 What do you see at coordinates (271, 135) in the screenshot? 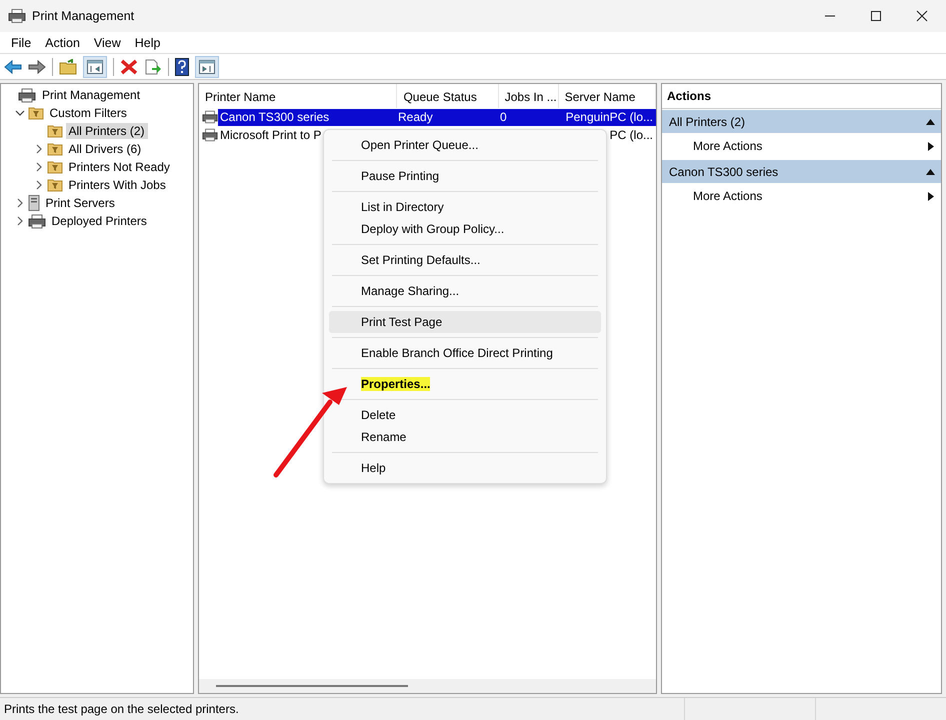
I see `table-cell: Microsoft Print to P` at bounding box center [271, 135].